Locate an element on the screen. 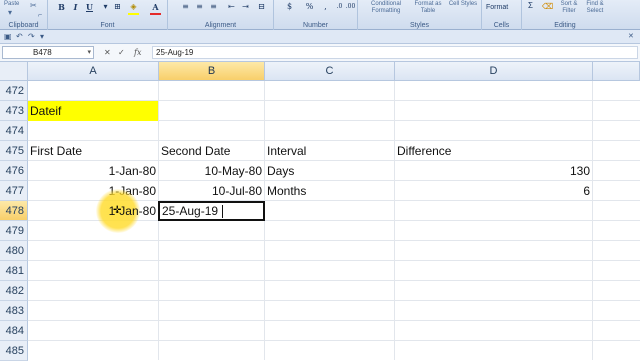 The height and width of the screenshot is (361, 640). decrease-indent-icon: ⇤ is located at coordinates (231, 7).